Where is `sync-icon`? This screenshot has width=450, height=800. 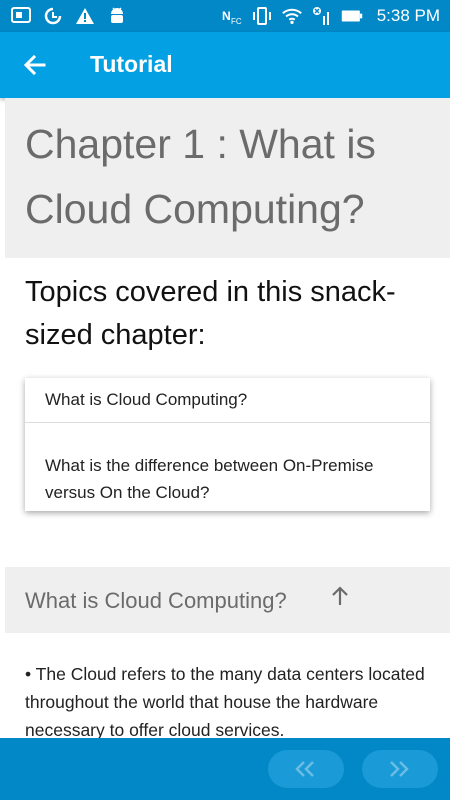 sync-icon is located at coordinates (53, 16).